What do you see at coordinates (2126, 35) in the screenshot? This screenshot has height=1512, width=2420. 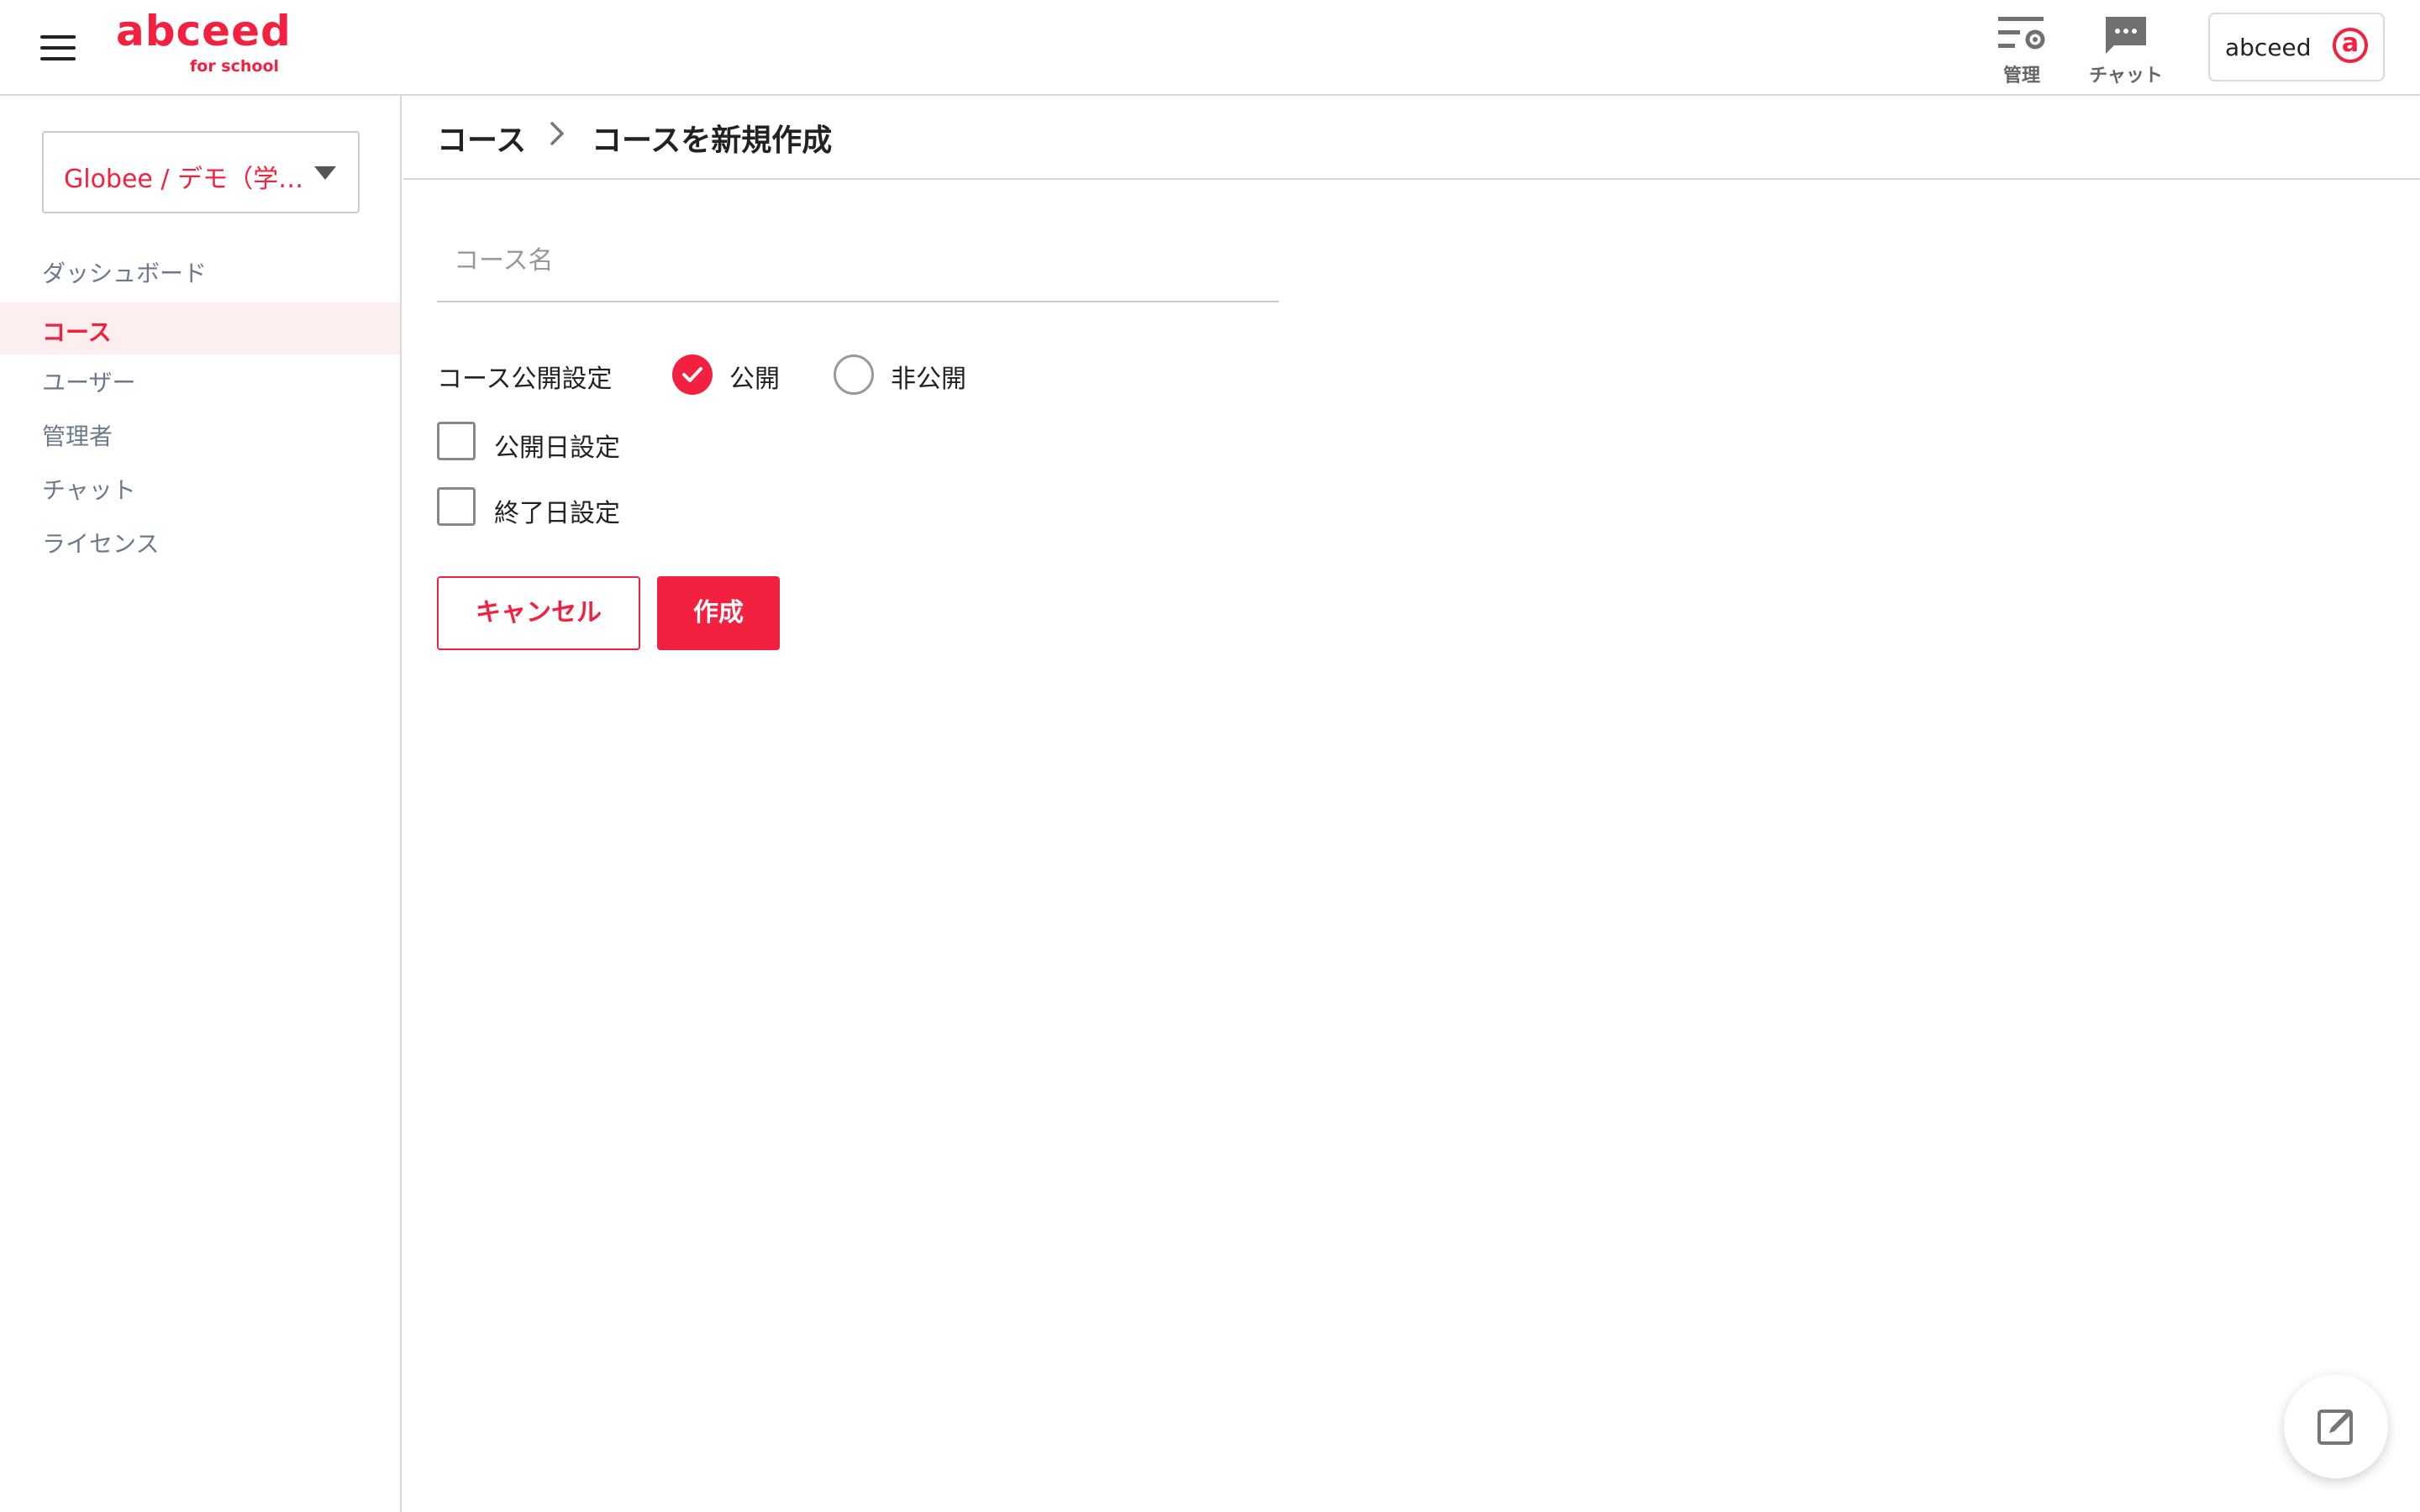 I see `chat-bubble-icon` at bounding box center [2126, 35].